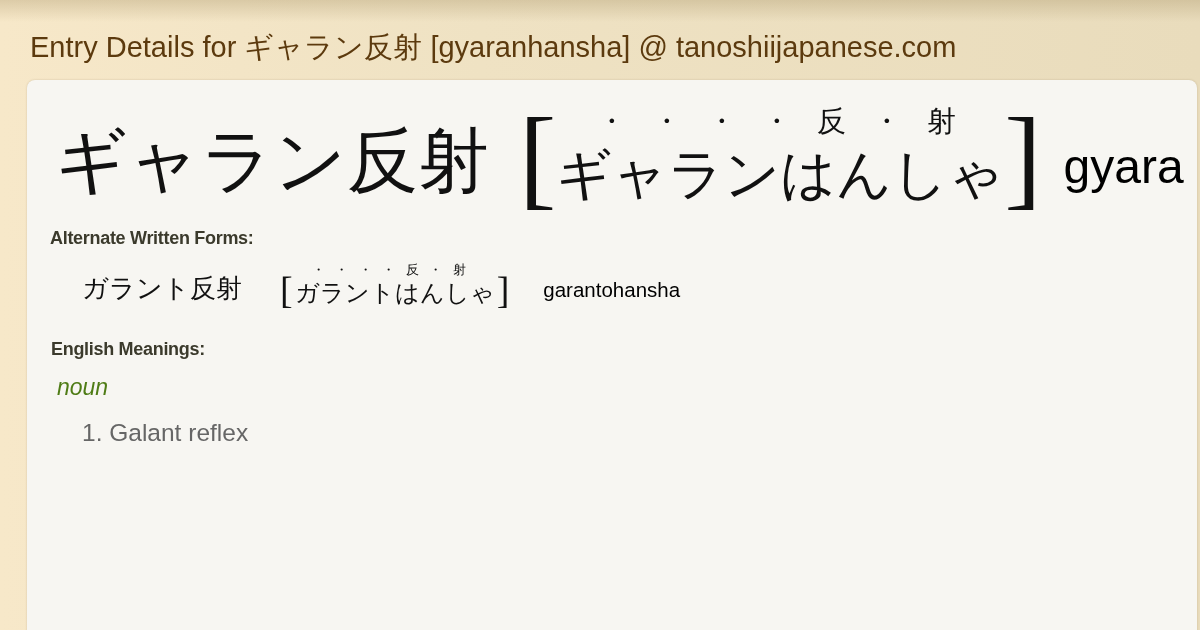 The image size is (1200, 630). What do you see at coordinates (162, 289) in the screenshot?
I see `japanese-word: ガラント反射` at bounding box center [162, 289].